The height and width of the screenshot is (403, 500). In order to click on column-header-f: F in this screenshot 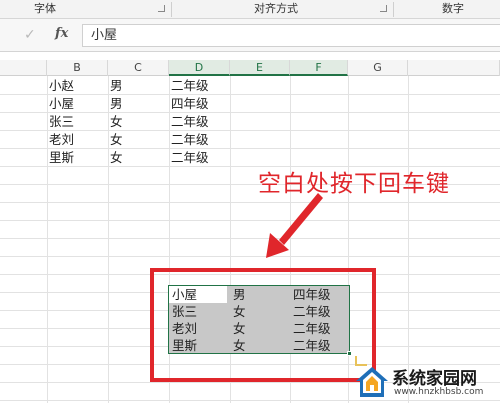, I will do `click(319, 68)`.